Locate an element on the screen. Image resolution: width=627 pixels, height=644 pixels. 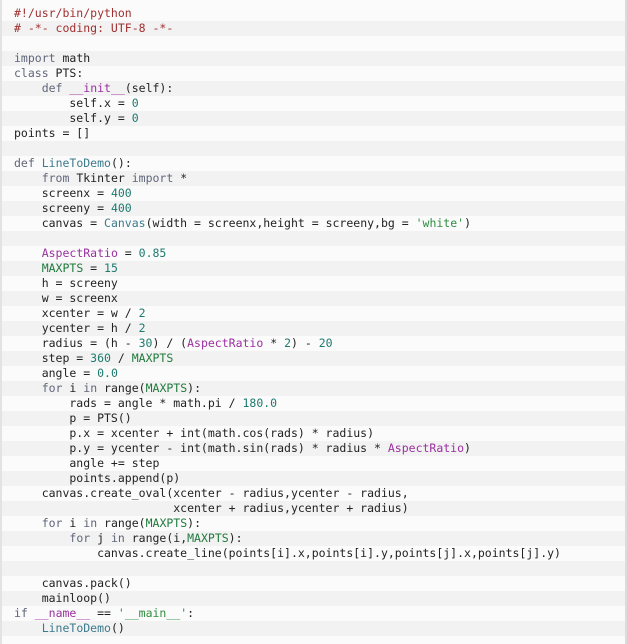
code-line: for i in range(MAXPTS): is located at coordinates (313, 523).